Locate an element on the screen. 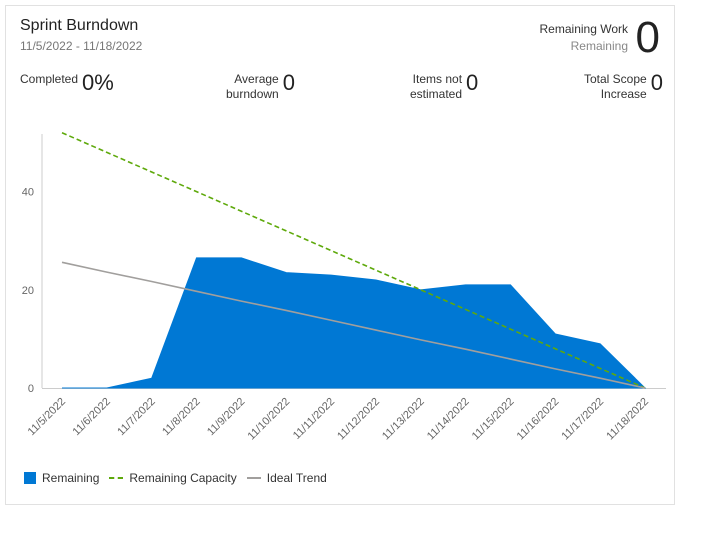 The width and height of the screenshot is (728, 537). x-tick-label: 11/16/2022 is located at coordinates (538, 419).